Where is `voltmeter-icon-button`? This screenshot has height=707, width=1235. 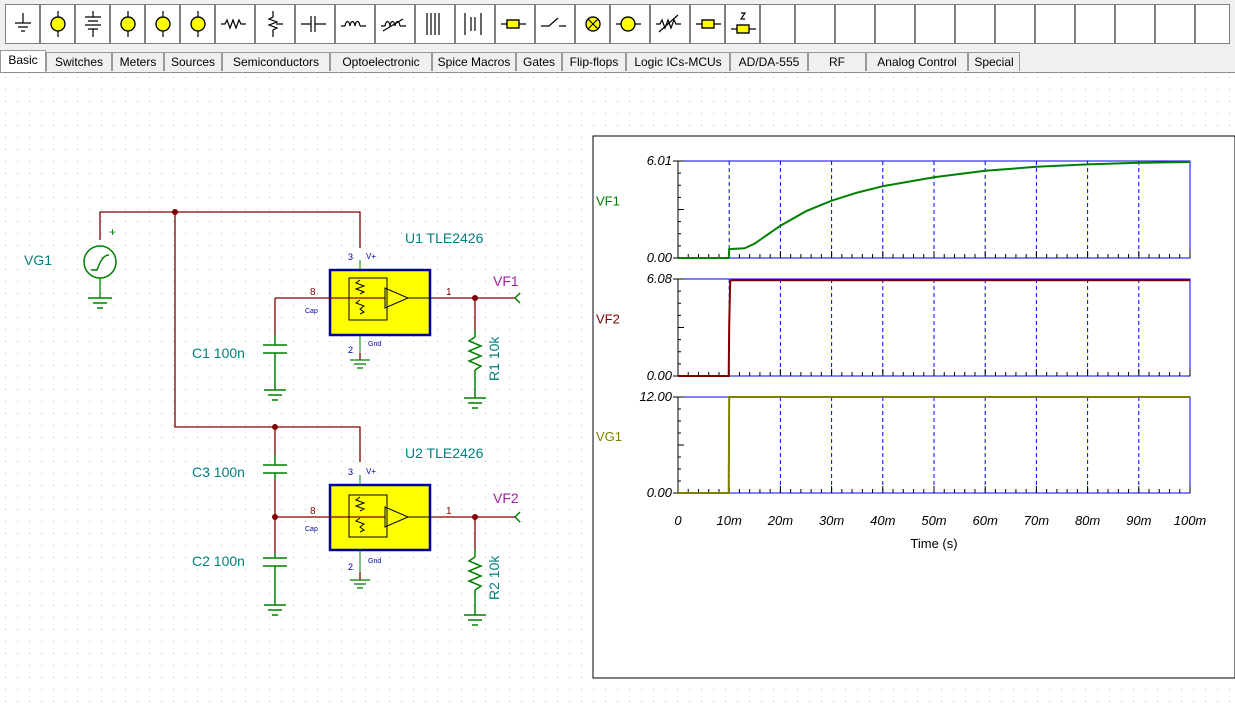 voltmeter-icon-button is located at coordinates (127, 24).